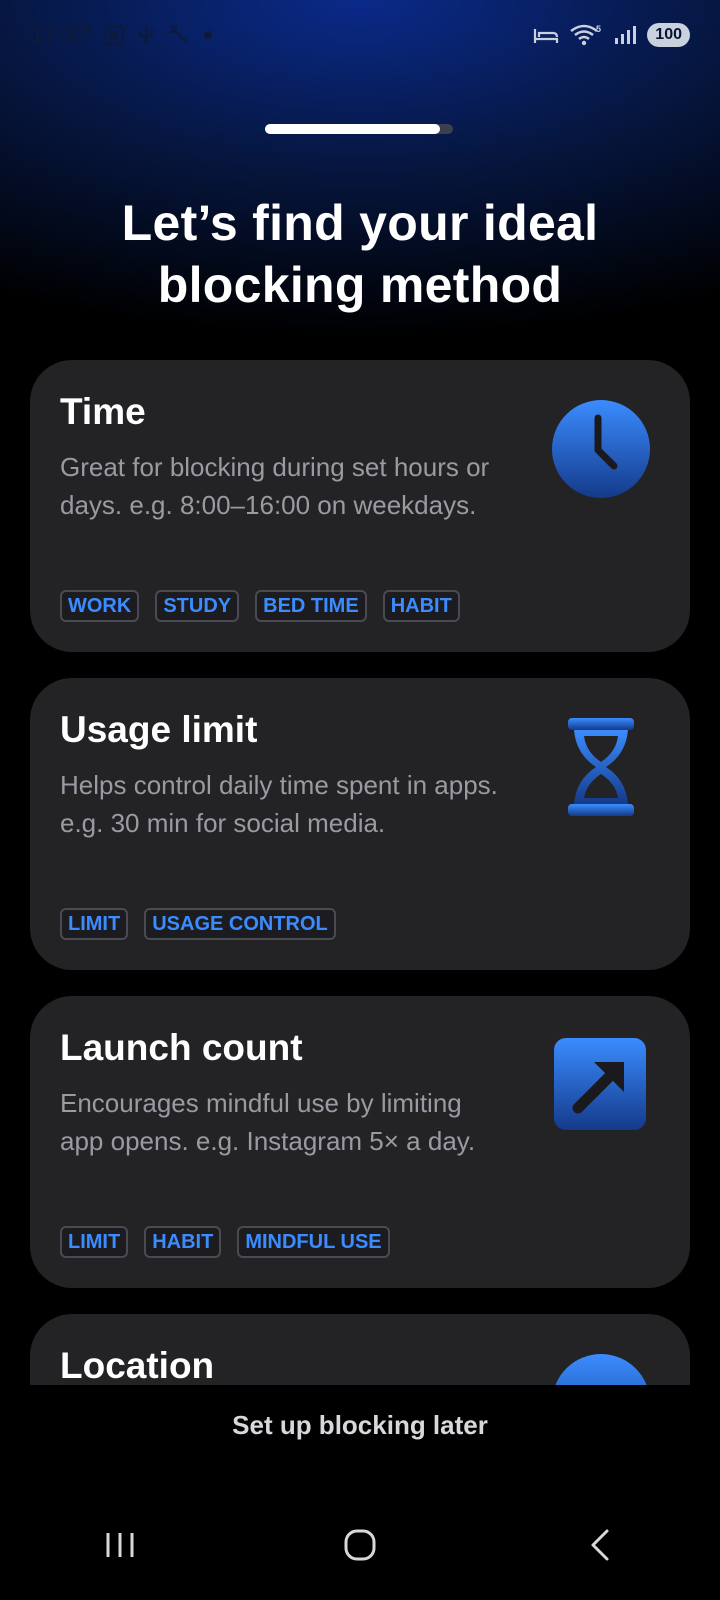 The height and width of the screenshot is (1600, 720). Describe the element at coordinates (61, 34) in the screenshot. I see `status-time: 17:27` at that location.